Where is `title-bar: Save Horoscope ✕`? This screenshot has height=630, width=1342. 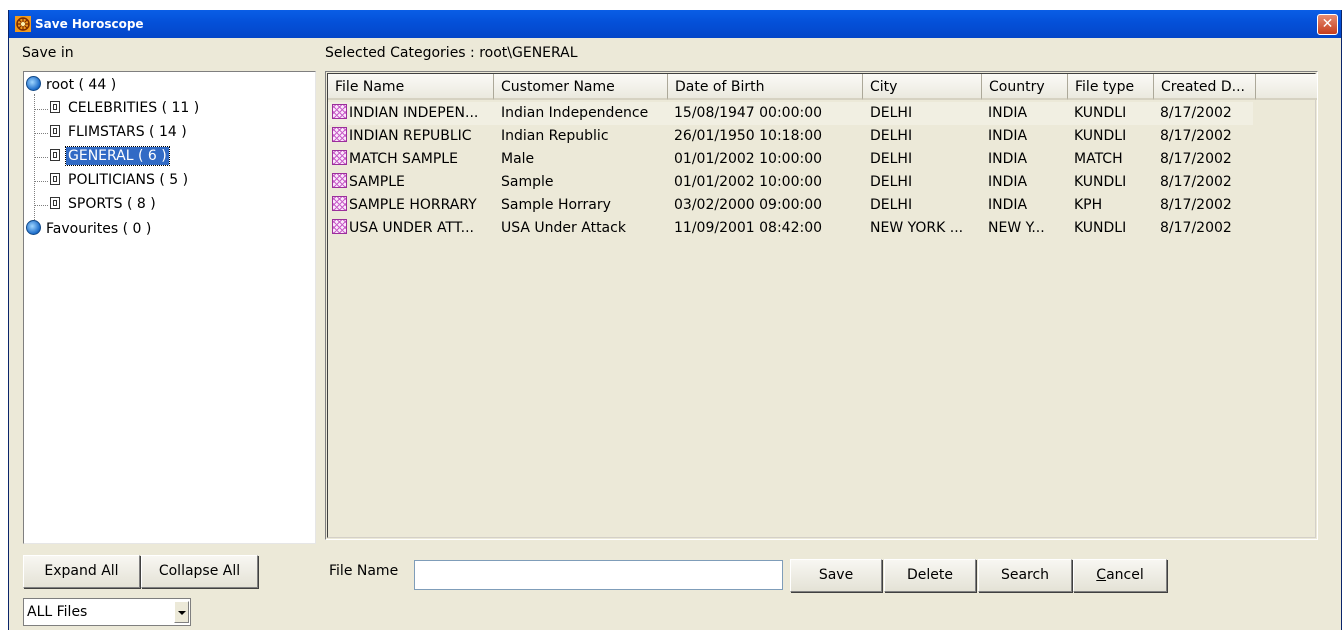 title-bar: Save Horoscope ✕ is located at coordinates (675, 24).